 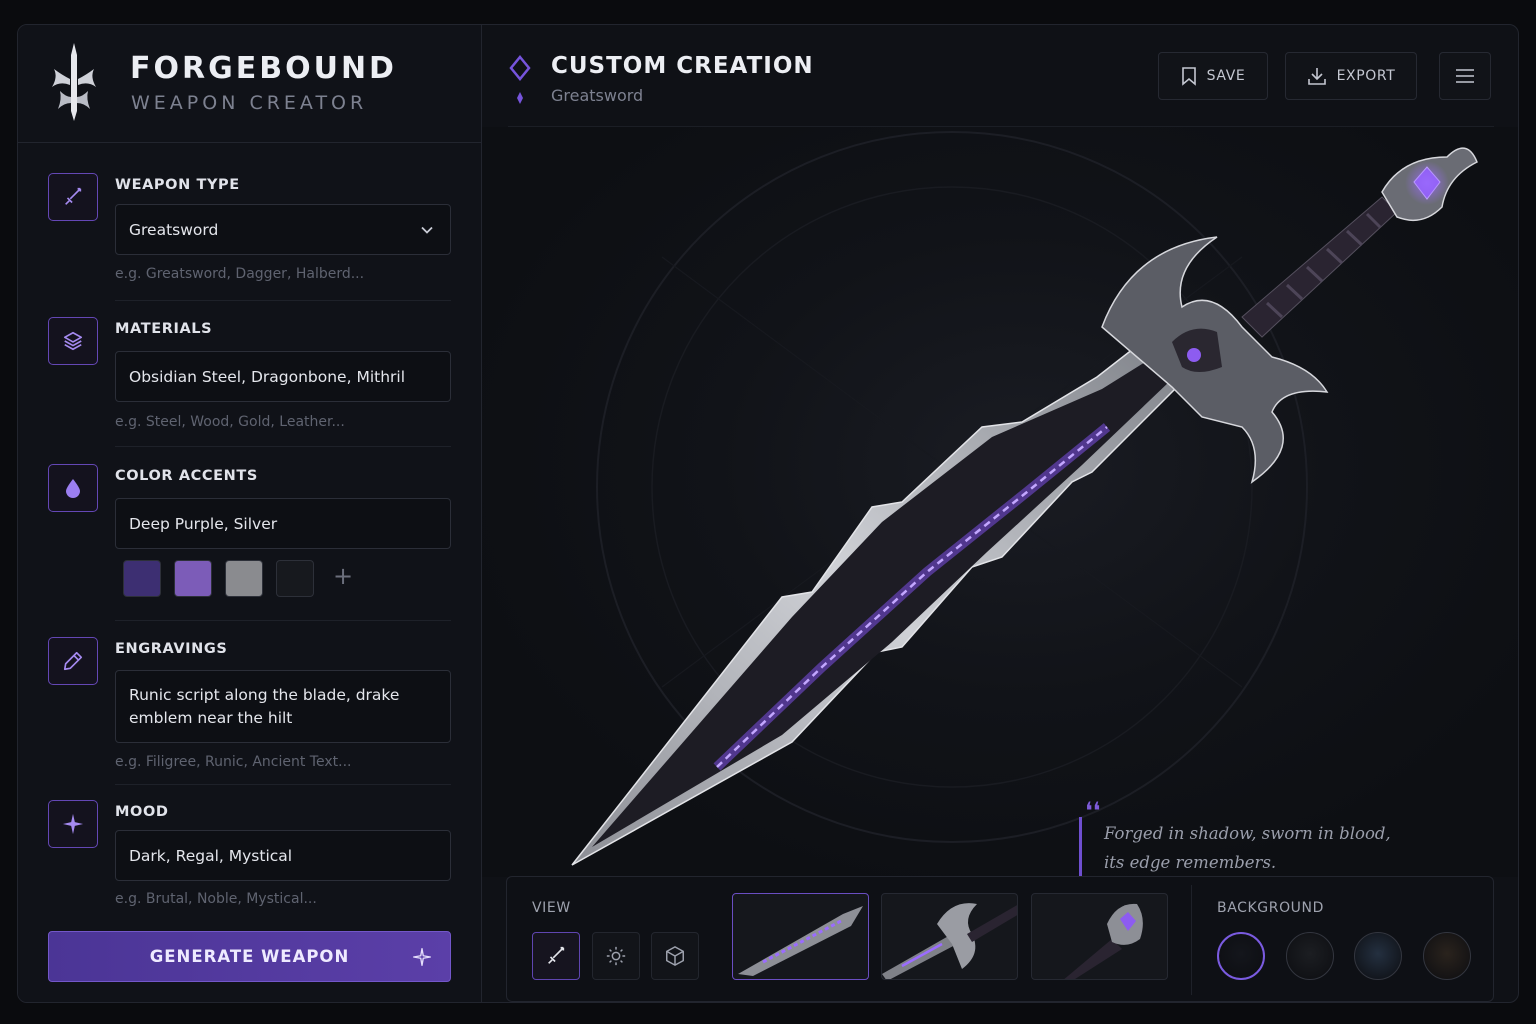 What do you see at coordinates (73, 488) in the screenshot?
I see `droplet-icon` at bounding box center [73, 488].